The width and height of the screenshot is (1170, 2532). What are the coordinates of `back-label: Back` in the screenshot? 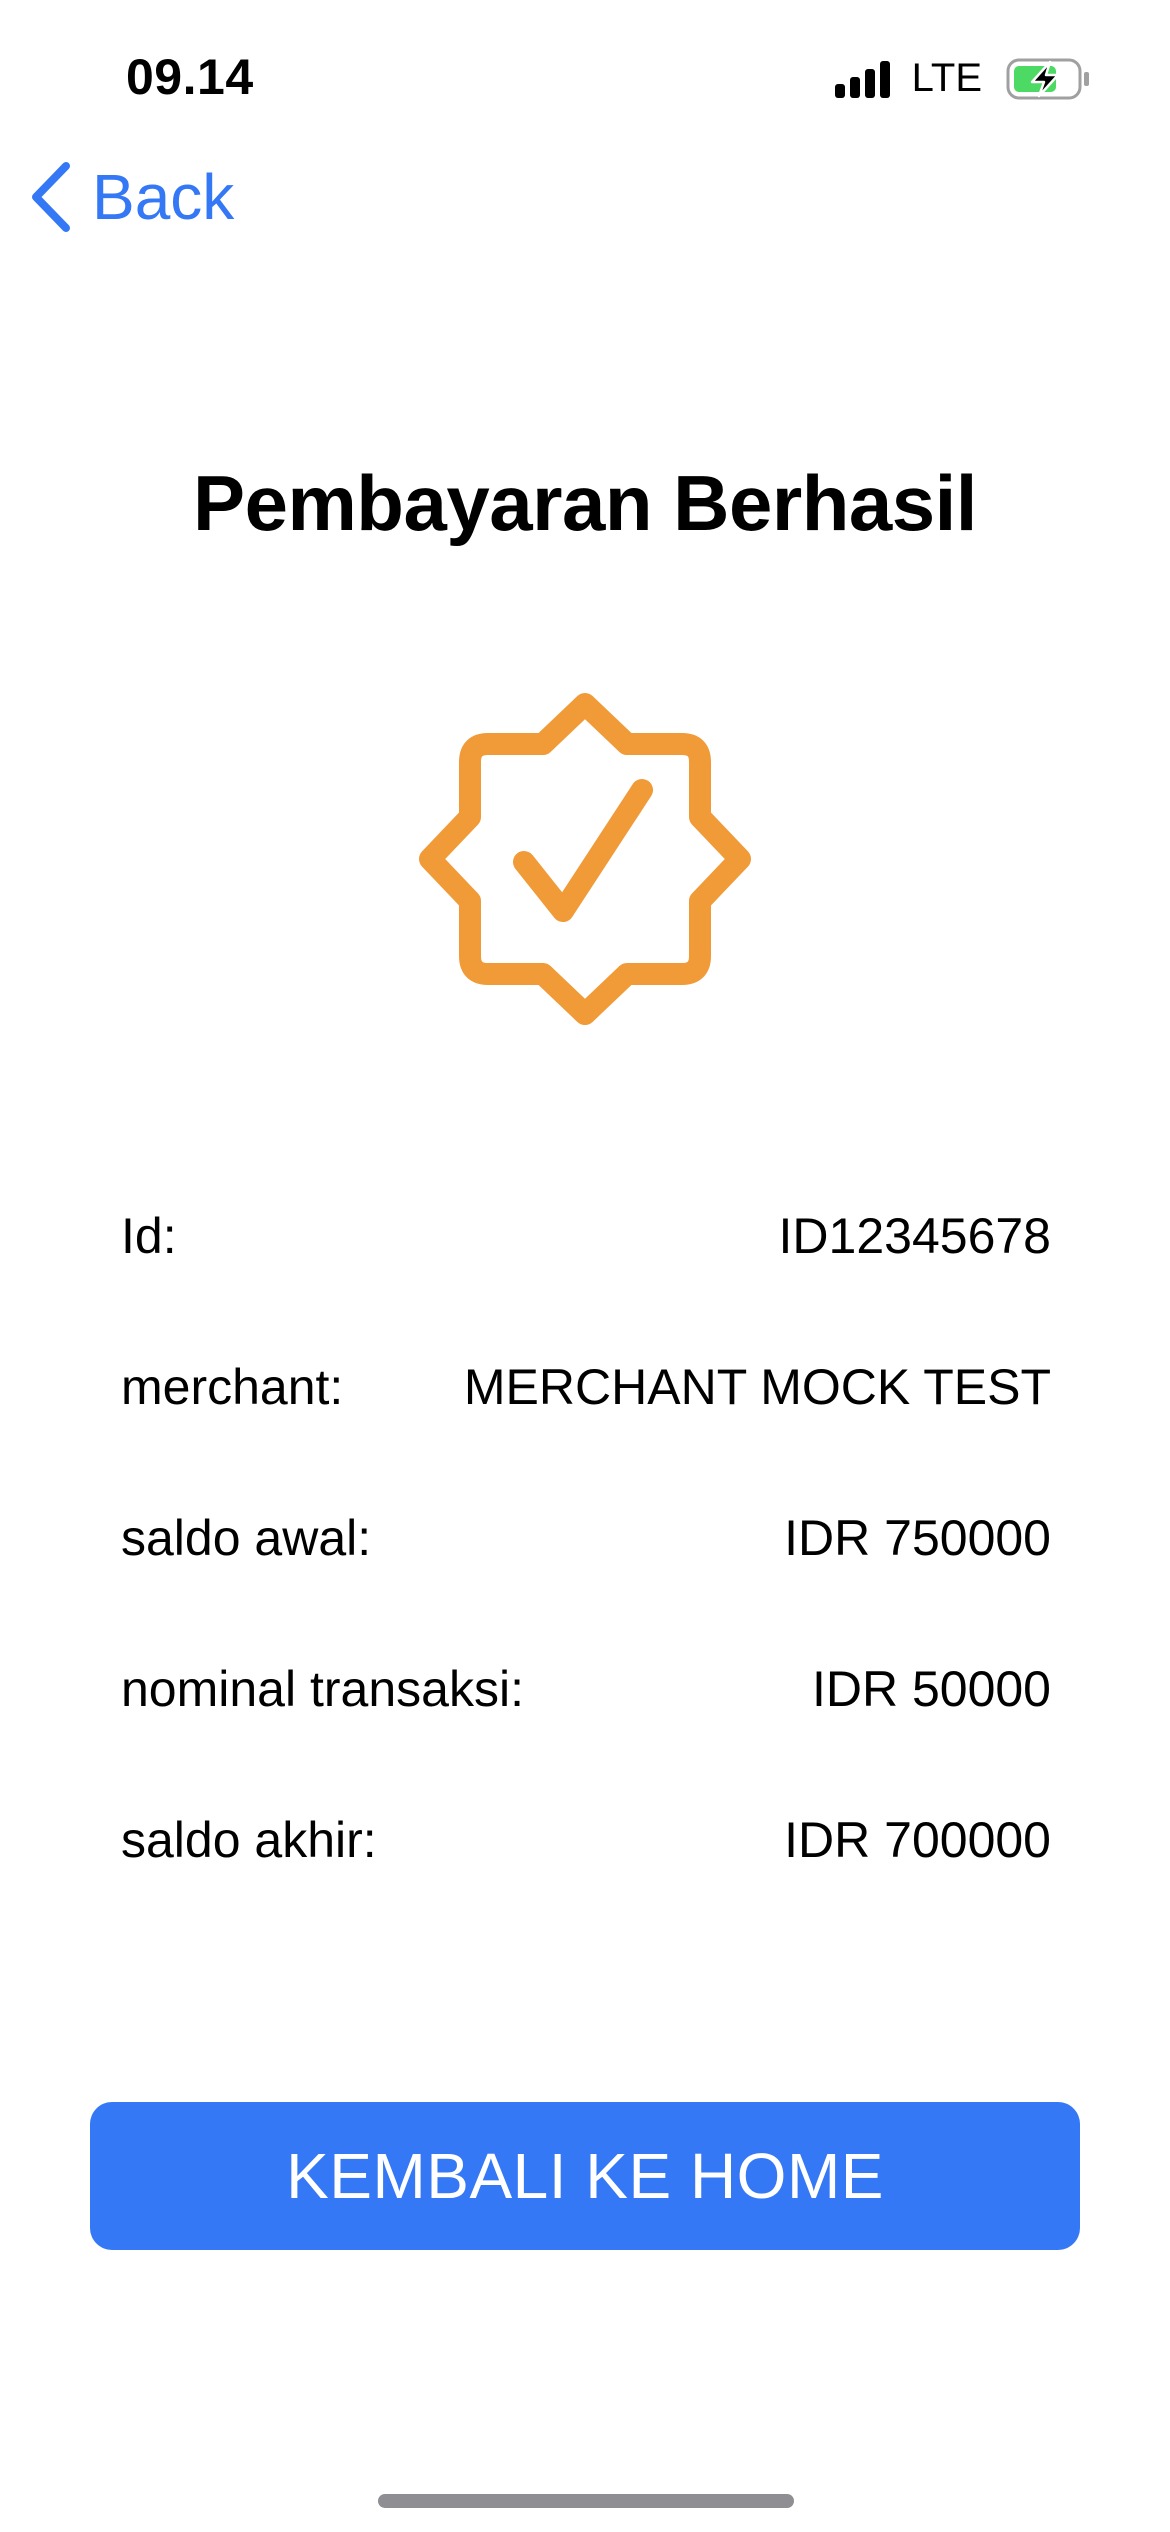 It's located at (163, 197).